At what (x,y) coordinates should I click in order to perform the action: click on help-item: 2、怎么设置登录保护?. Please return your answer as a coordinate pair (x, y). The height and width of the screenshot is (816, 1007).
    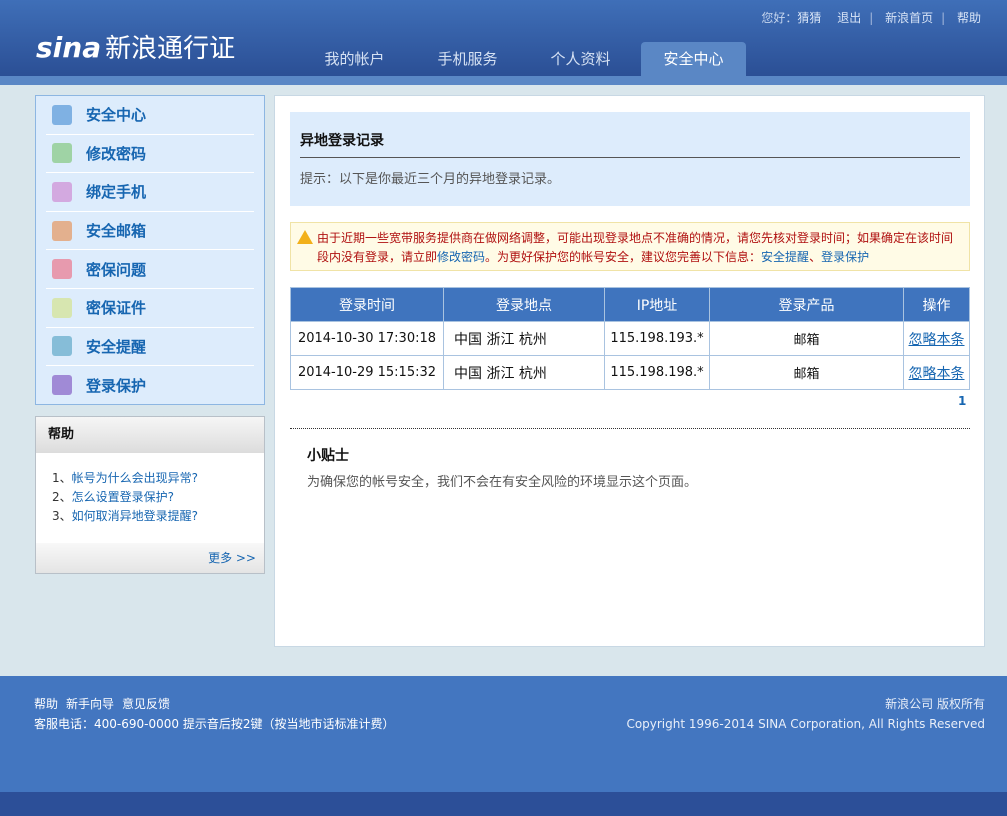
    Looking at the image, I should click on (113, 497).